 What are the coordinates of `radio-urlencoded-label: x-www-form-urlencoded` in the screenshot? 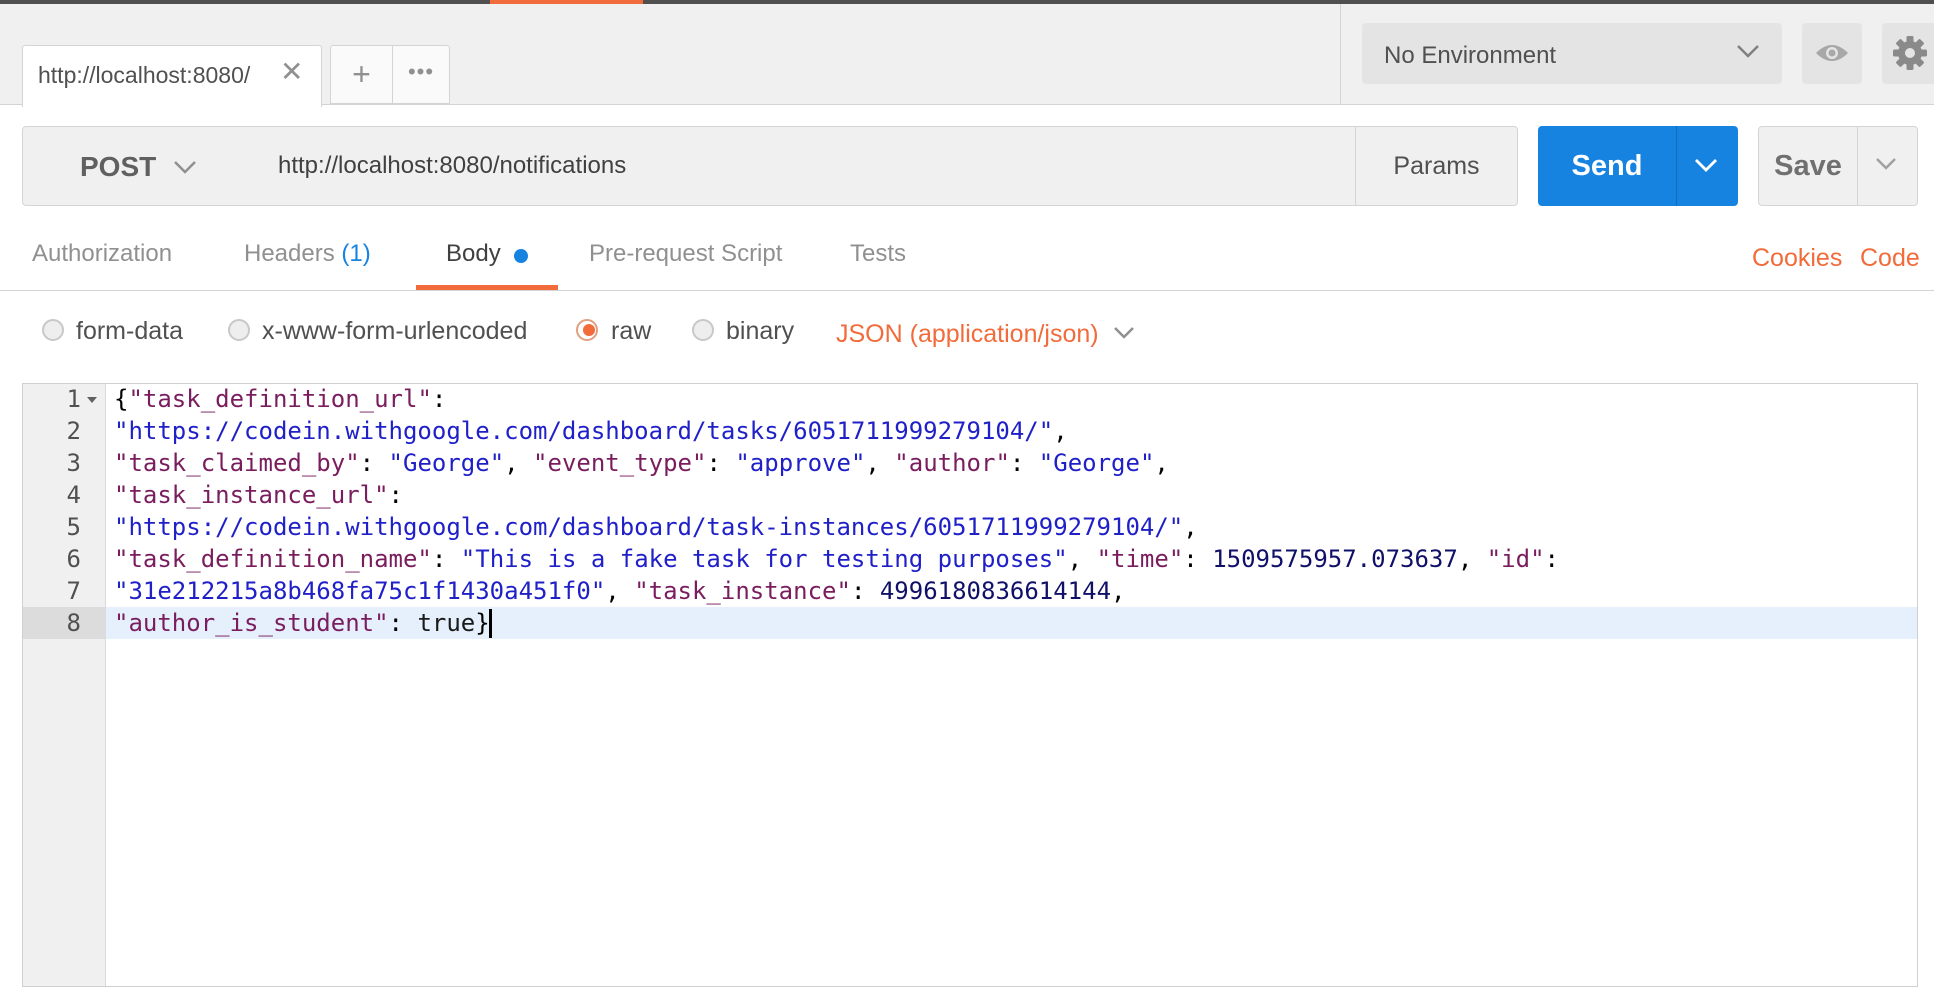 It's located at (394, 331).